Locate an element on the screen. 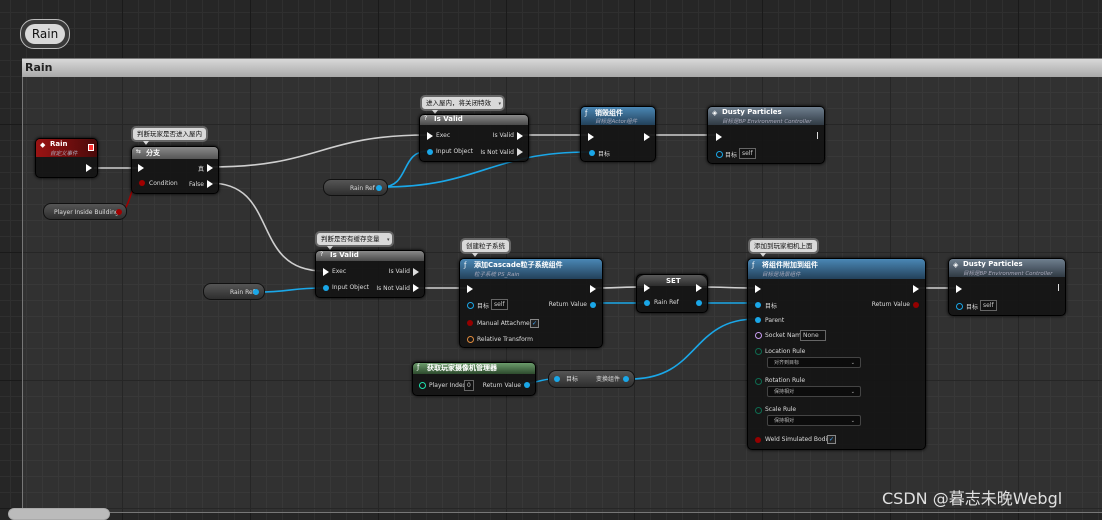  comment-bubble-text: 进入屋内，将关闭特效 is located at coordinates (458, 103).